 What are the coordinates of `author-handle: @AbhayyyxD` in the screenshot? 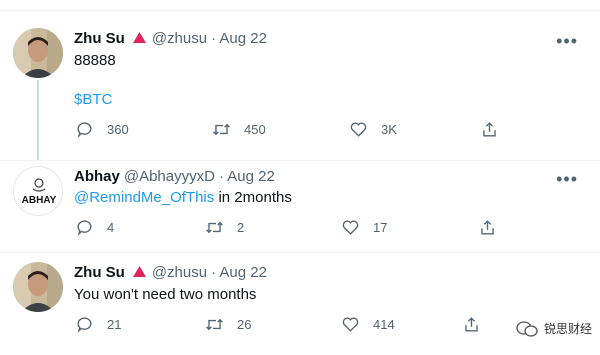 It's located at (169, 176).